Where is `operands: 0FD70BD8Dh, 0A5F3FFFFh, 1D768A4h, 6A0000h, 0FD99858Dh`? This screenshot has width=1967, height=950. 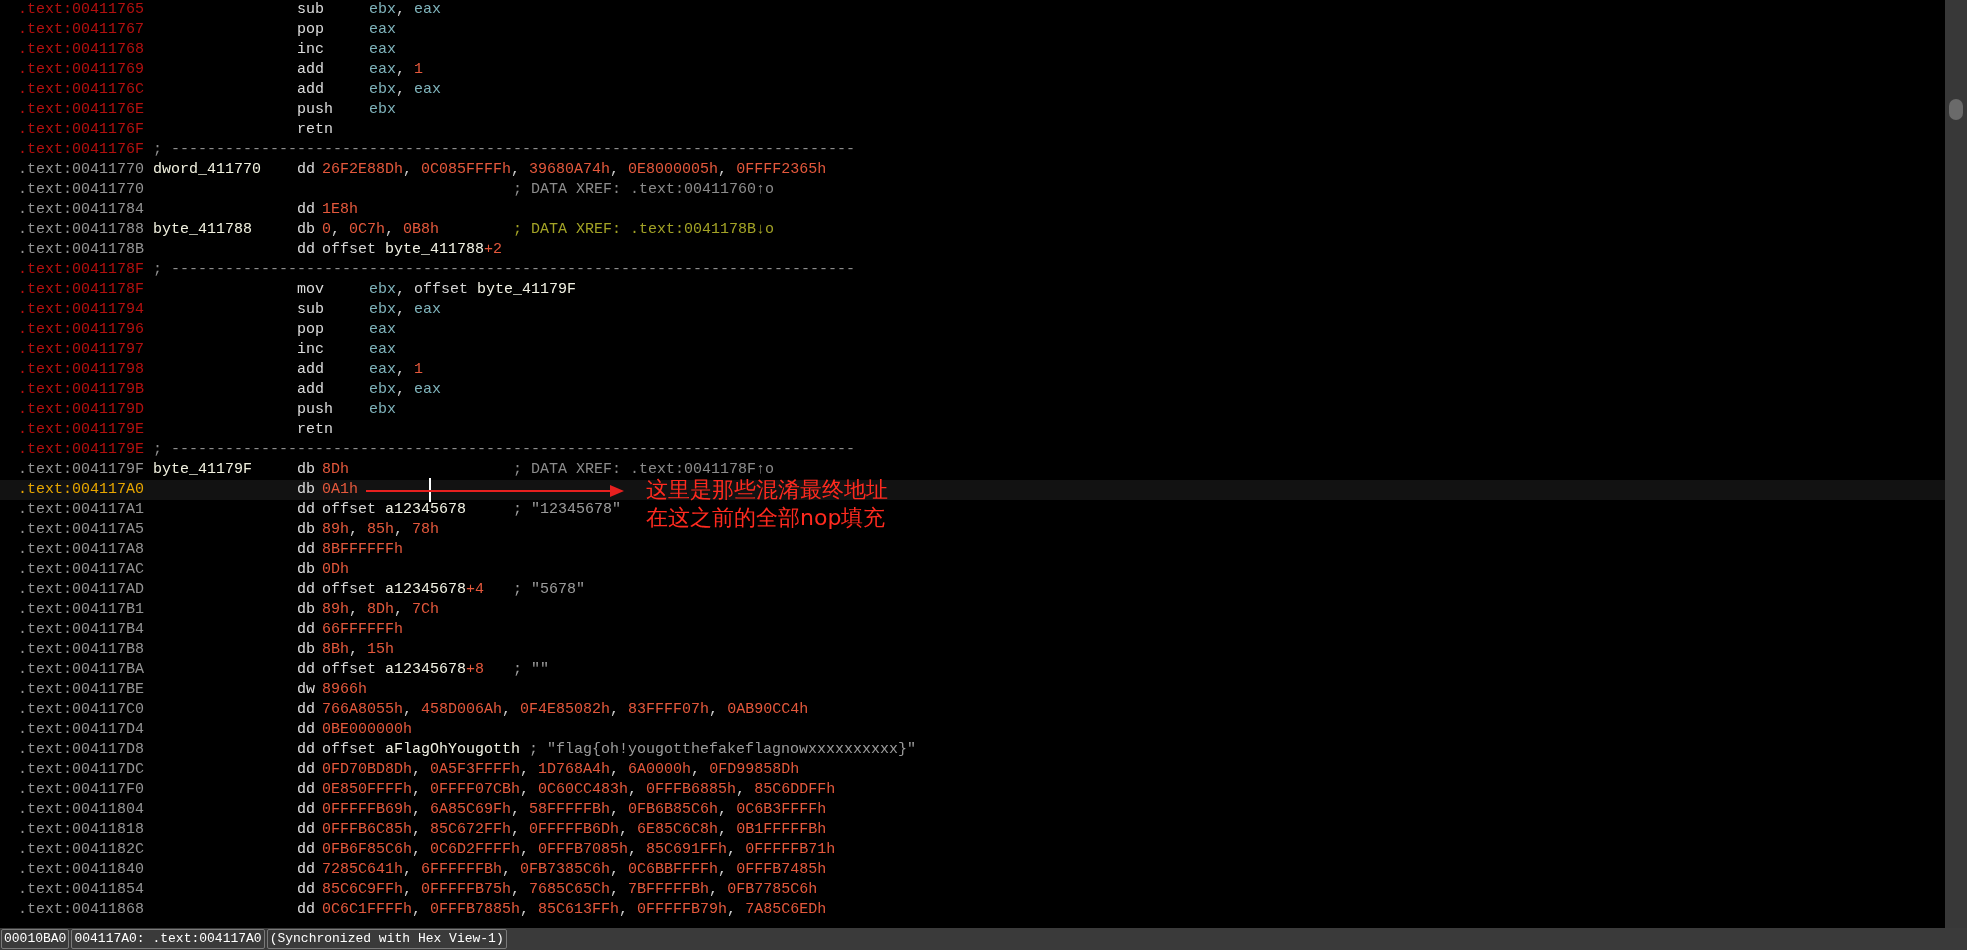
operands: 0FD70BD8Dh, 0A5F3FFFFh, 1D768A4h, 6A0000h, 0FD99858Dh is located at coordinates (561, 769).